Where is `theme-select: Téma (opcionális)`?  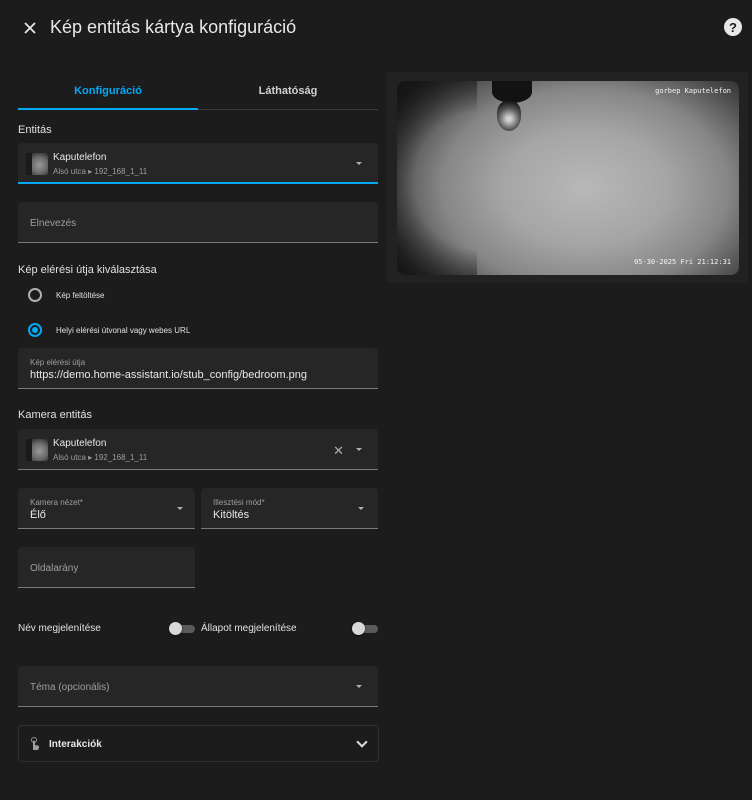 theme-select: Téma (opcionális) is located at coordinates (198, 686).